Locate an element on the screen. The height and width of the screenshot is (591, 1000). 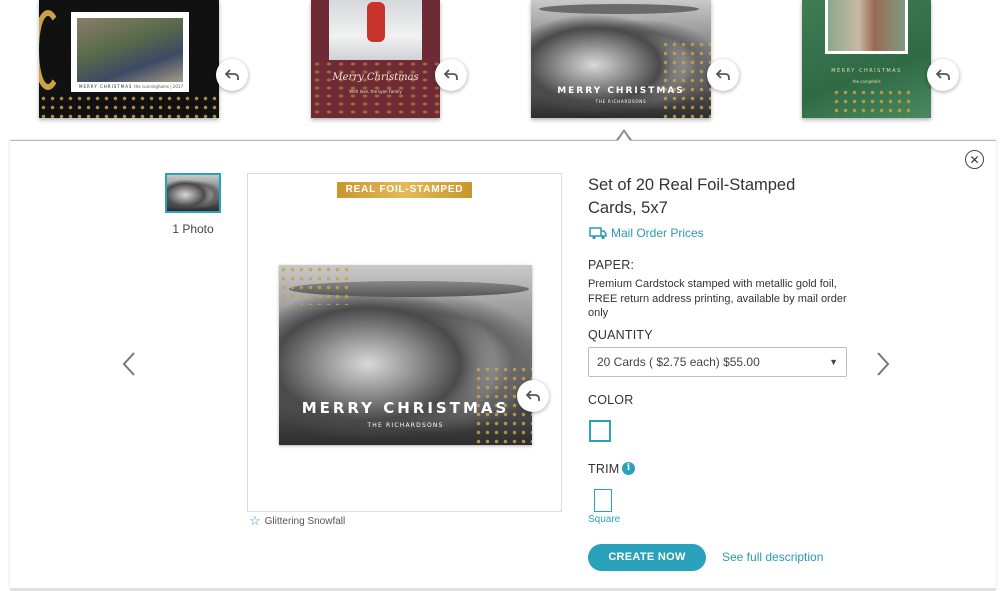
mail-order-prices-link: Mail Order Prices is located at coordinates (646, 233).